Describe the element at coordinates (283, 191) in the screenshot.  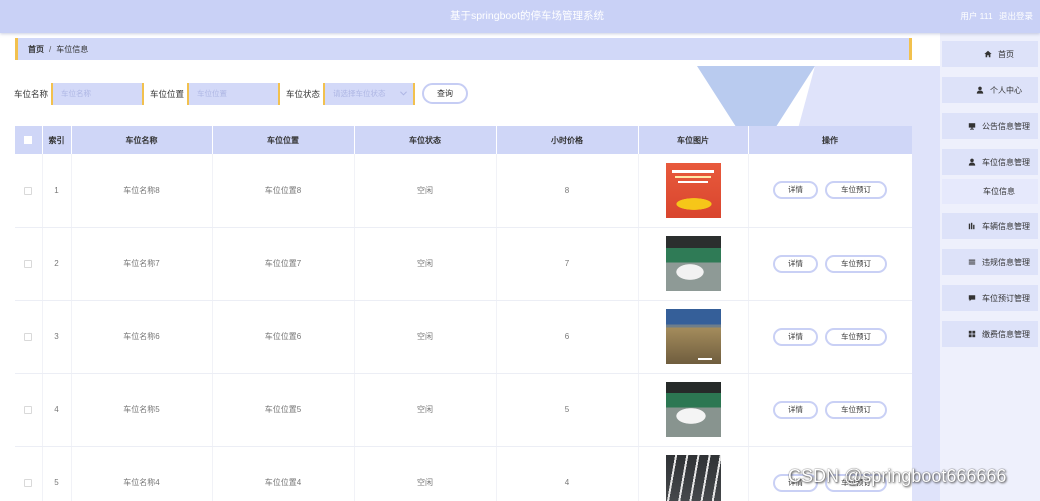
I see `space-position-cell: 车位位置8` at that location.